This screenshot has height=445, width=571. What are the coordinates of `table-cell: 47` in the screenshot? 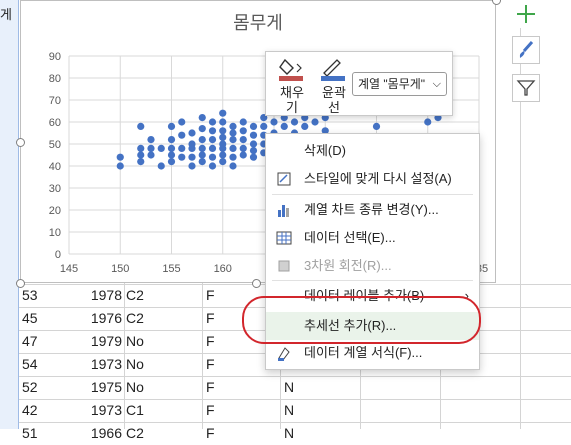 It's located at (30, 341).